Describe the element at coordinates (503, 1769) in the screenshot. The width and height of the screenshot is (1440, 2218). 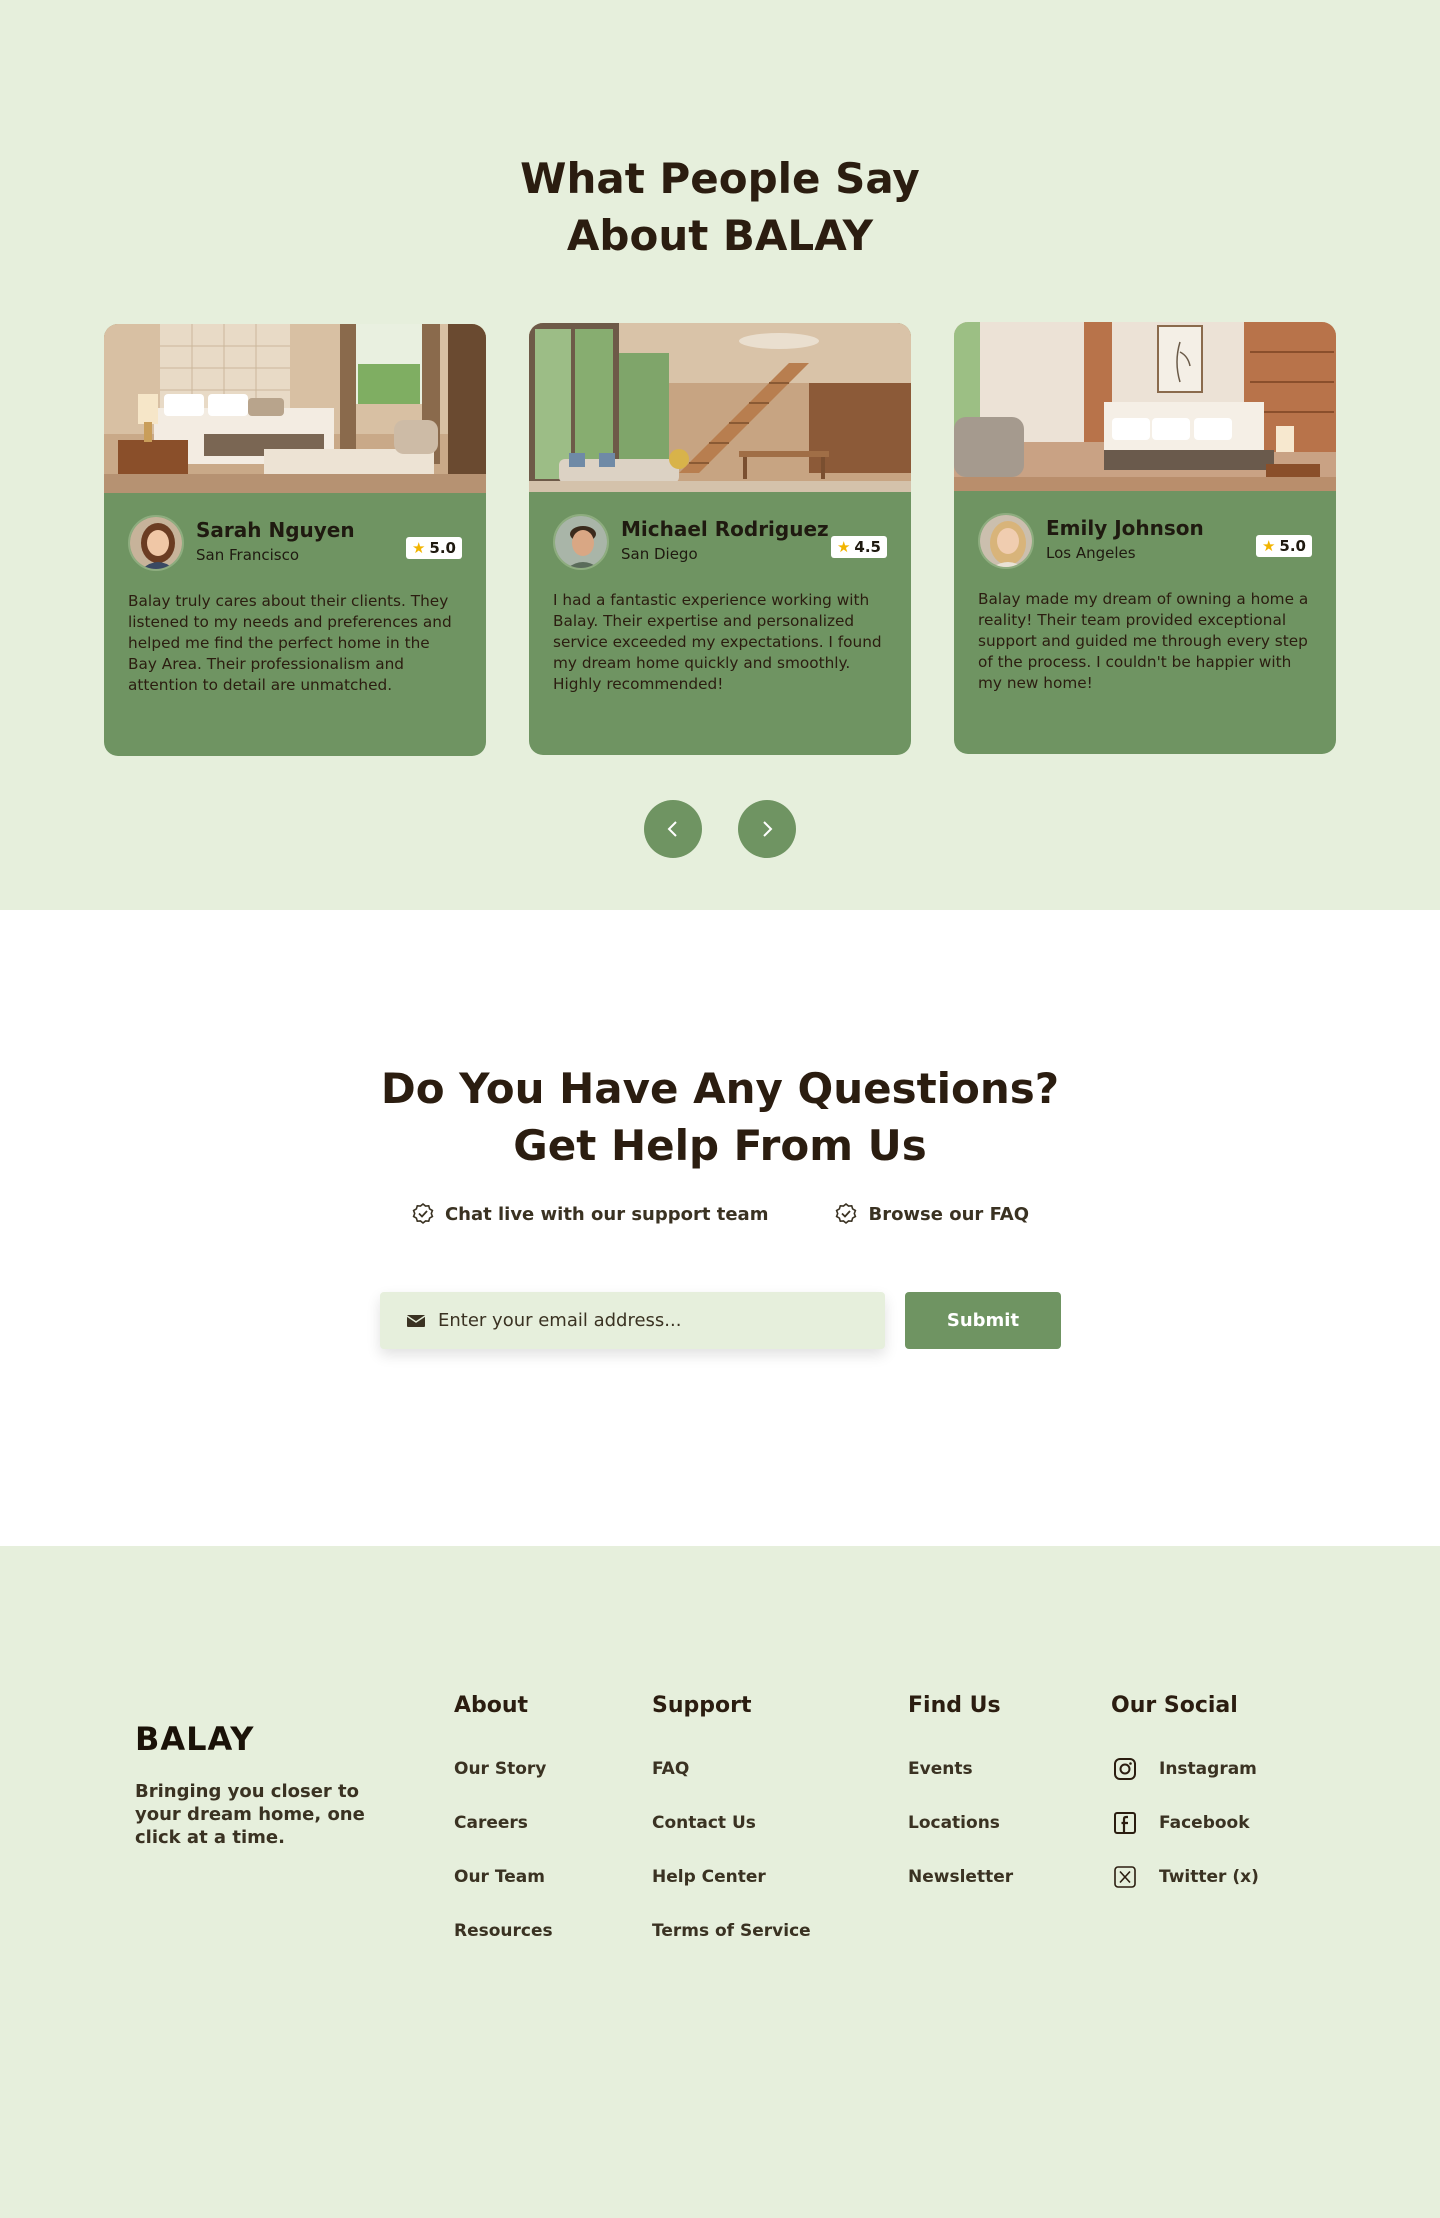
I see `footer-link-our-story: Our Story` at that location.